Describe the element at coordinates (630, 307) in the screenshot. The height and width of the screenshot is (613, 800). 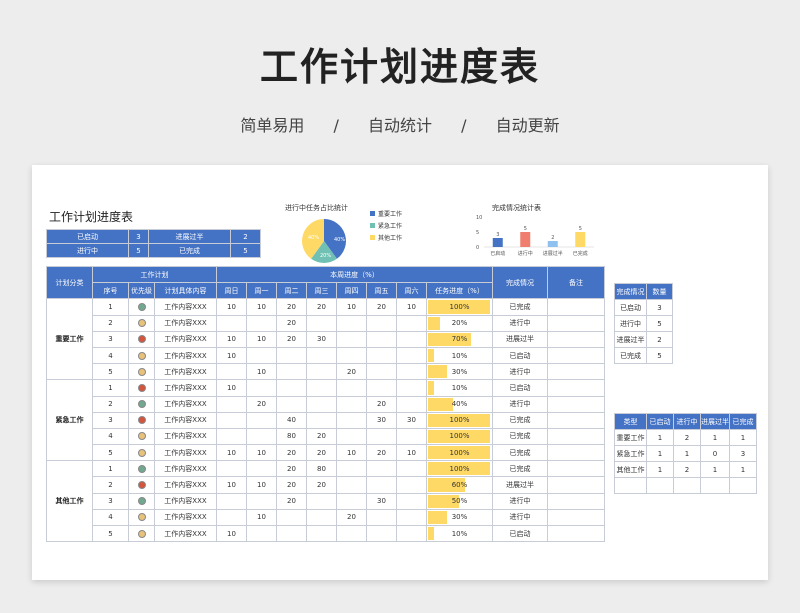
I see `side-cell: 已启动` at that location.